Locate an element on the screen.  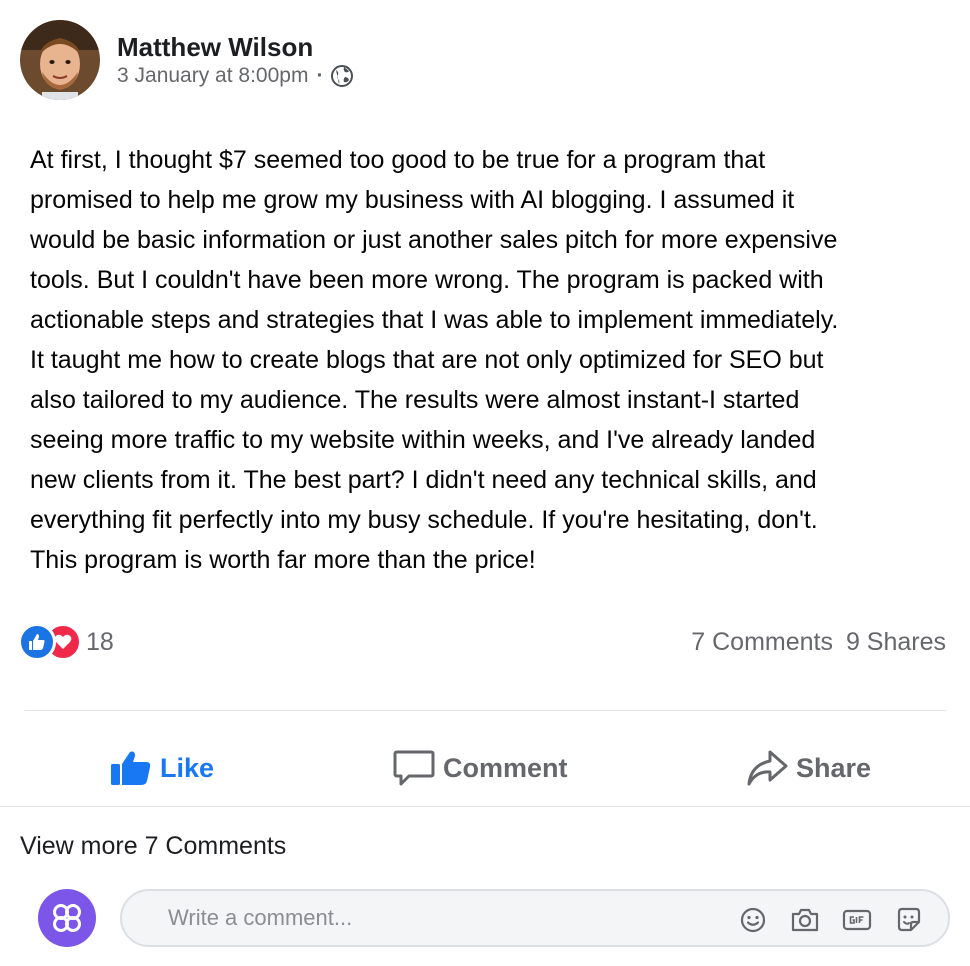
share-button: Share is located at coordinates (808, 768).